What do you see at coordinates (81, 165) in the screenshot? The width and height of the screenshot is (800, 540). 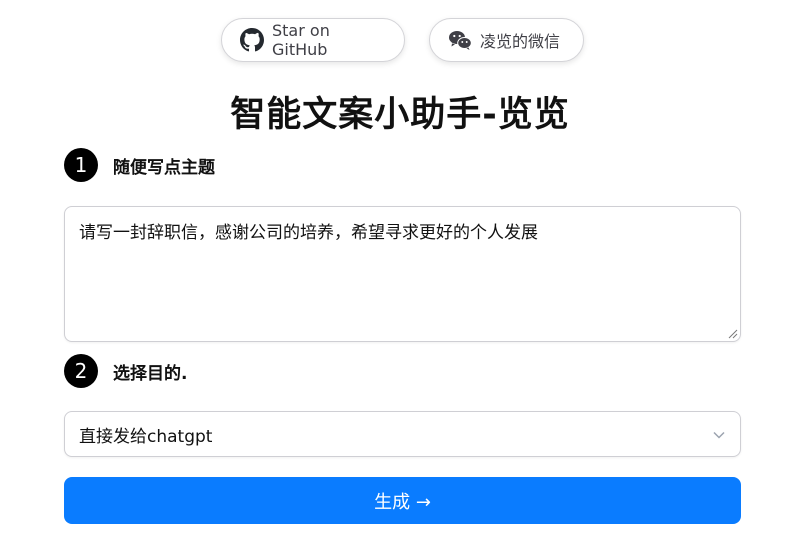 I see `step-1-badge: 1` at bounding box center [81, 165].